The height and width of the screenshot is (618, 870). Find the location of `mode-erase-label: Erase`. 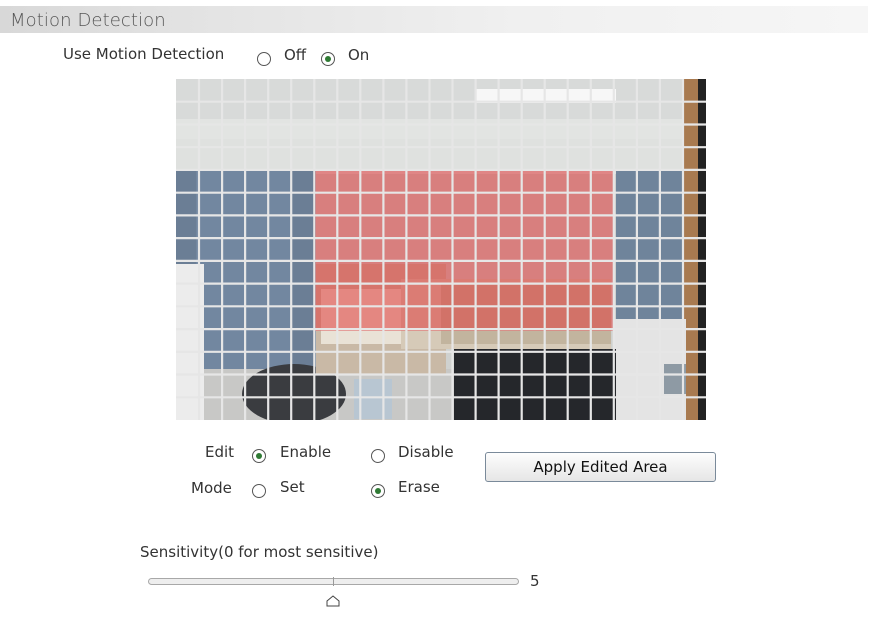

mode-erase-label: Erase is located at coordinates (419, 487).